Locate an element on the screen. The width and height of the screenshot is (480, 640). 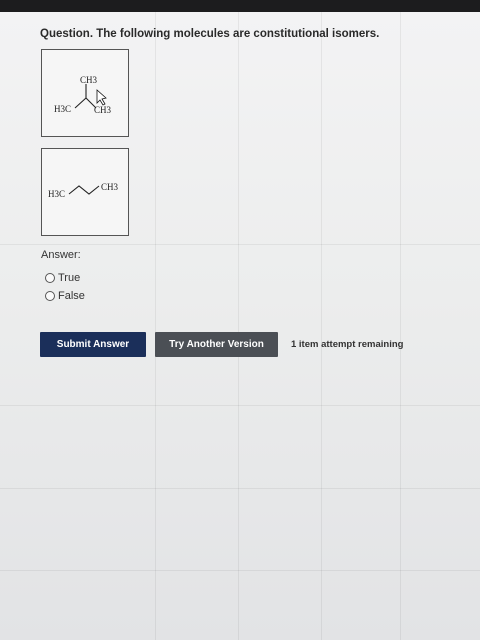
monitor-bezel is located at coordinates (240, 6).